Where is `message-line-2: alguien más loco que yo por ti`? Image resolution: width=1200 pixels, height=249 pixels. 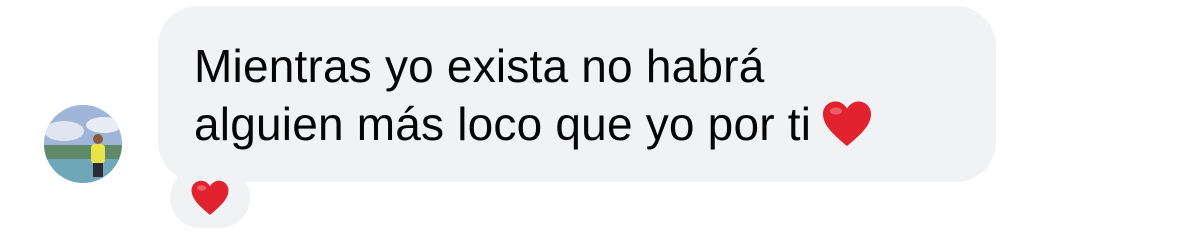
message-line-2: alguien más loco que yo por ti is located at coordinates (577, 124).